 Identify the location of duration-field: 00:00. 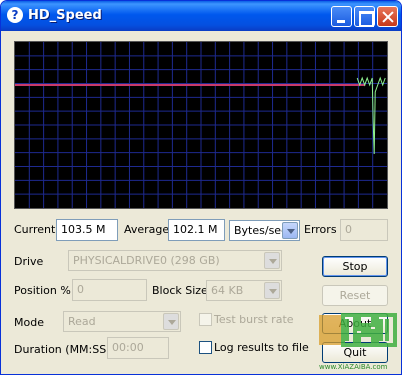
(138, 348).